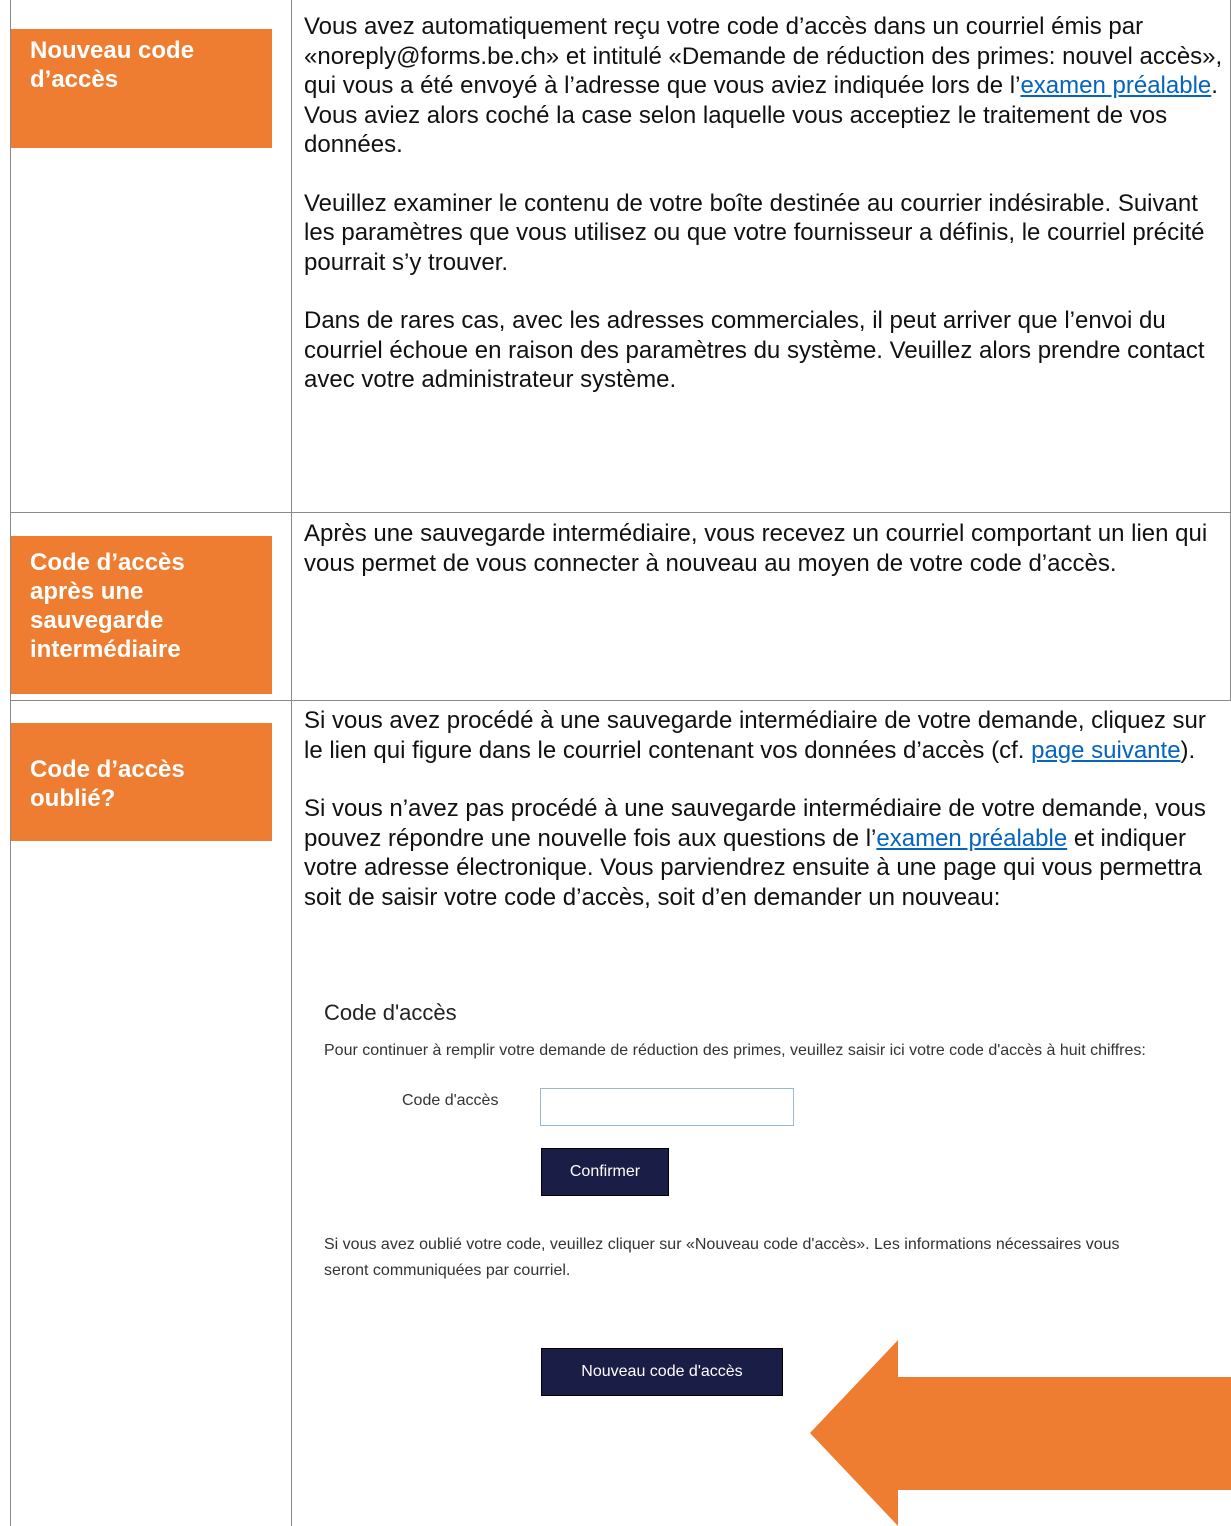  I want to click on row-label-nouveau-code: Nouveau code d’accès, so click(141, 88).